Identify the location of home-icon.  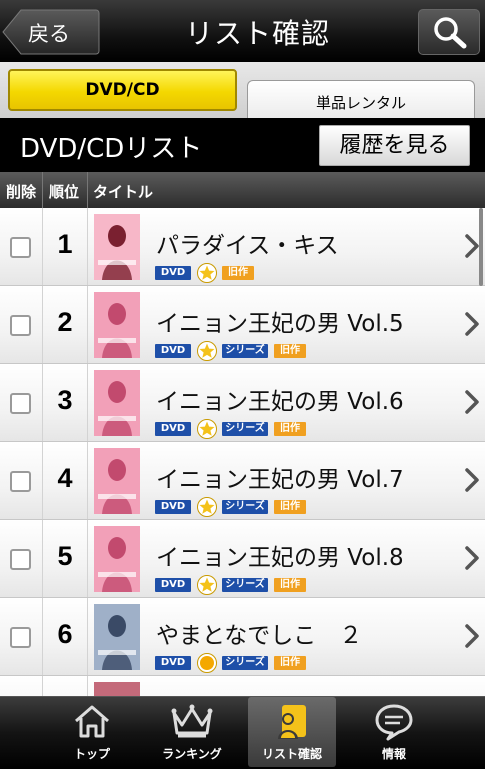
(92, 721).